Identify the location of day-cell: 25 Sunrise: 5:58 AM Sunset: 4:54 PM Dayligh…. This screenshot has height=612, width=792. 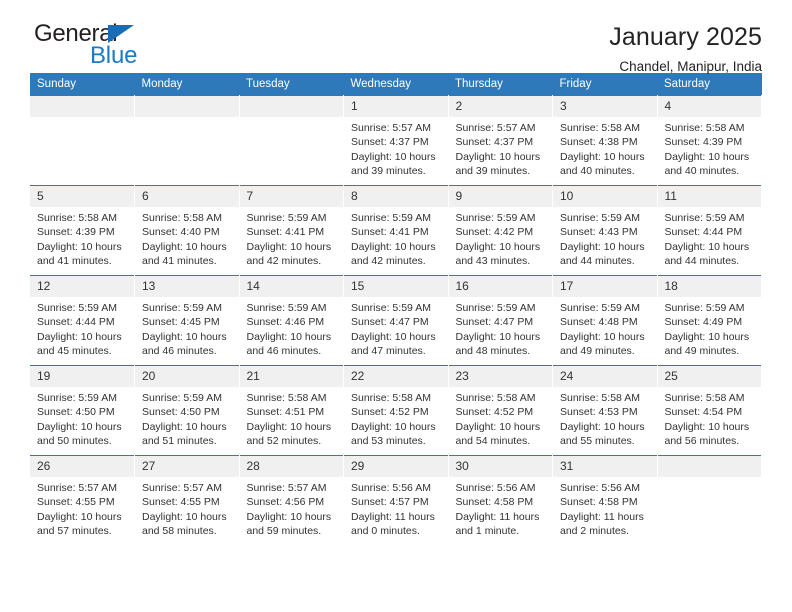
(709, 410).